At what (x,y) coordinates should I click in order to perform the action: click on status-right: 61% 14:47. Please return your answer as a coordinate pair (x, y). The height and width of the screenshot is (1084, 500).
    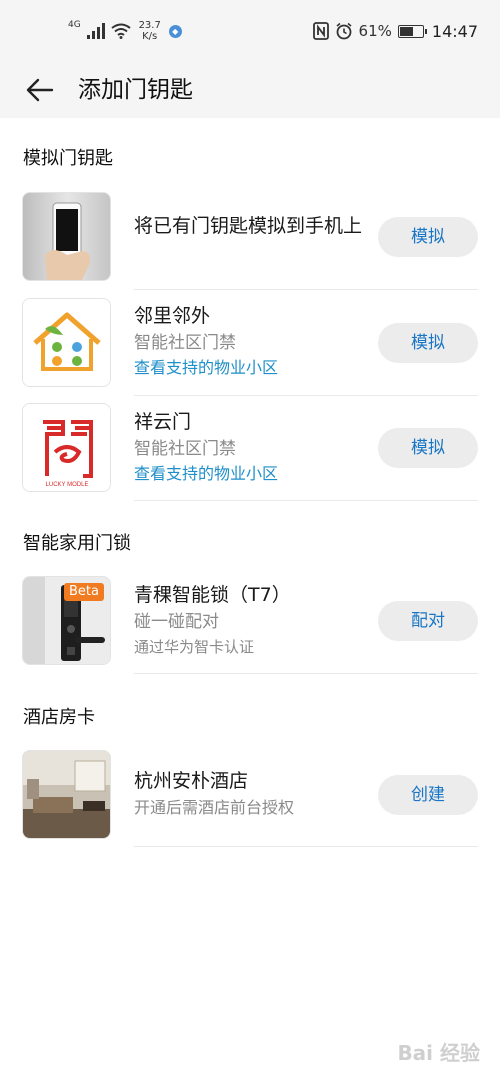
    Looking at the image, I should click on (395, 31).